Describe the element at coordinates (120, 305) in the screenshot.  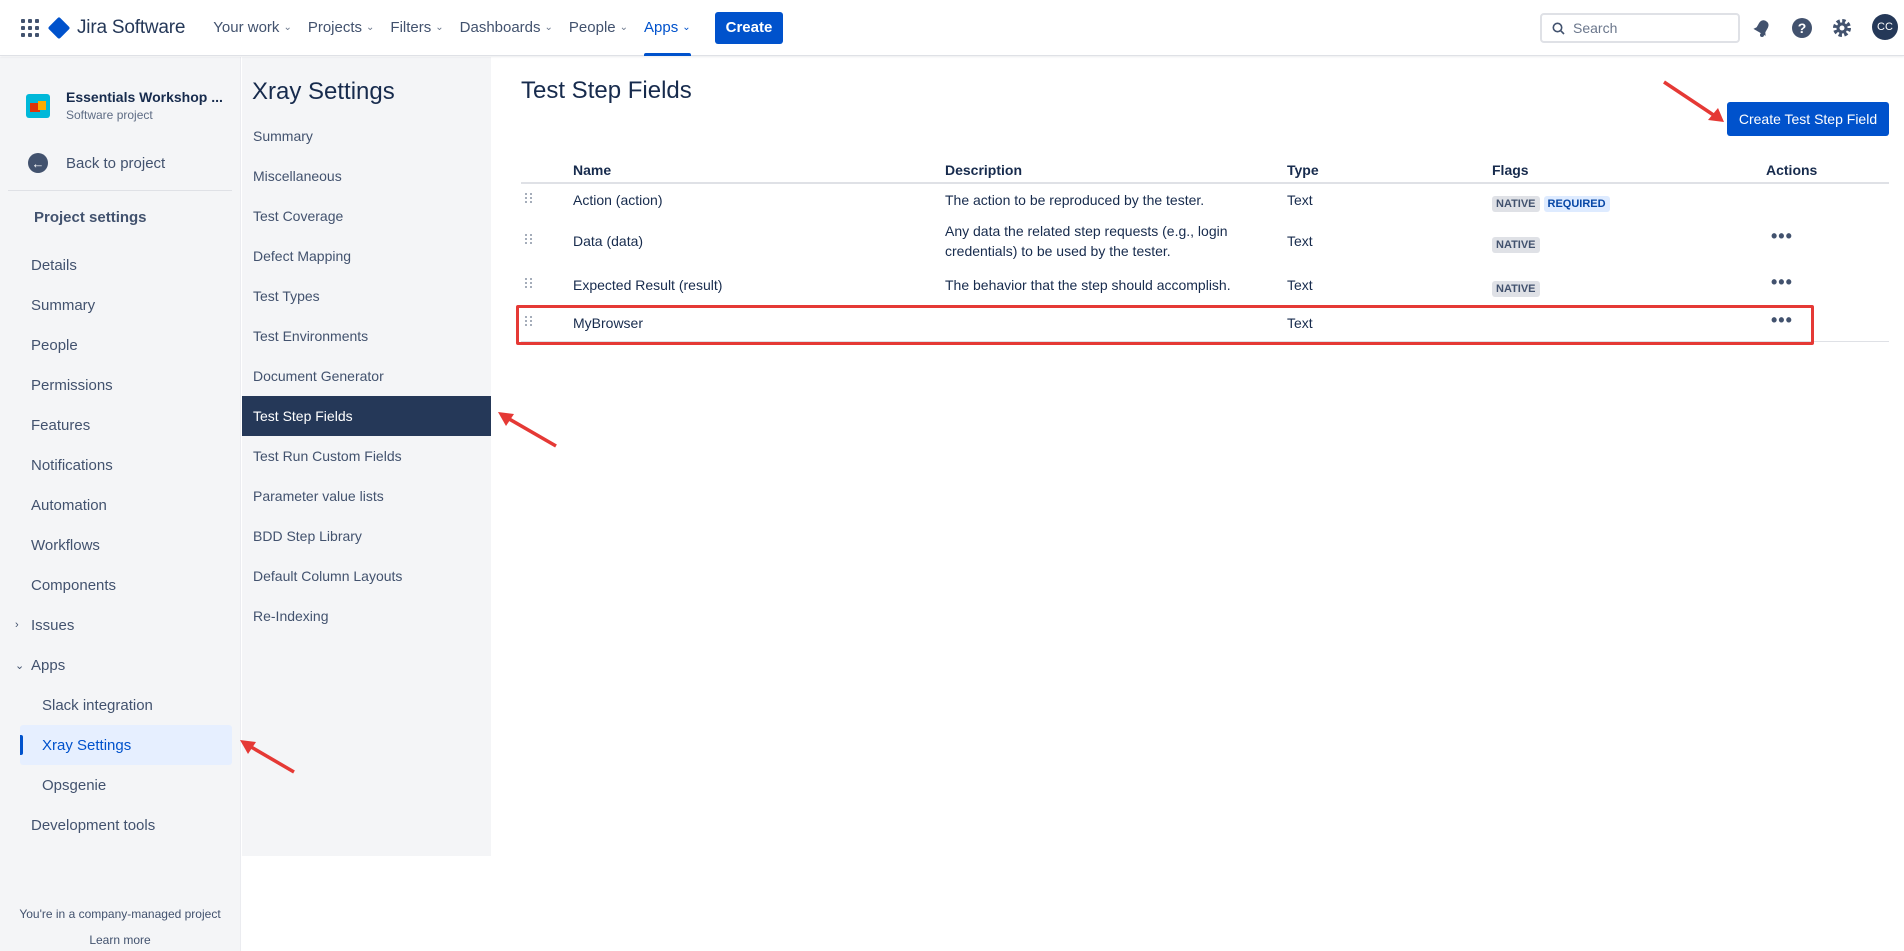
I see `sidebar-item-summary: Summary` at that location.